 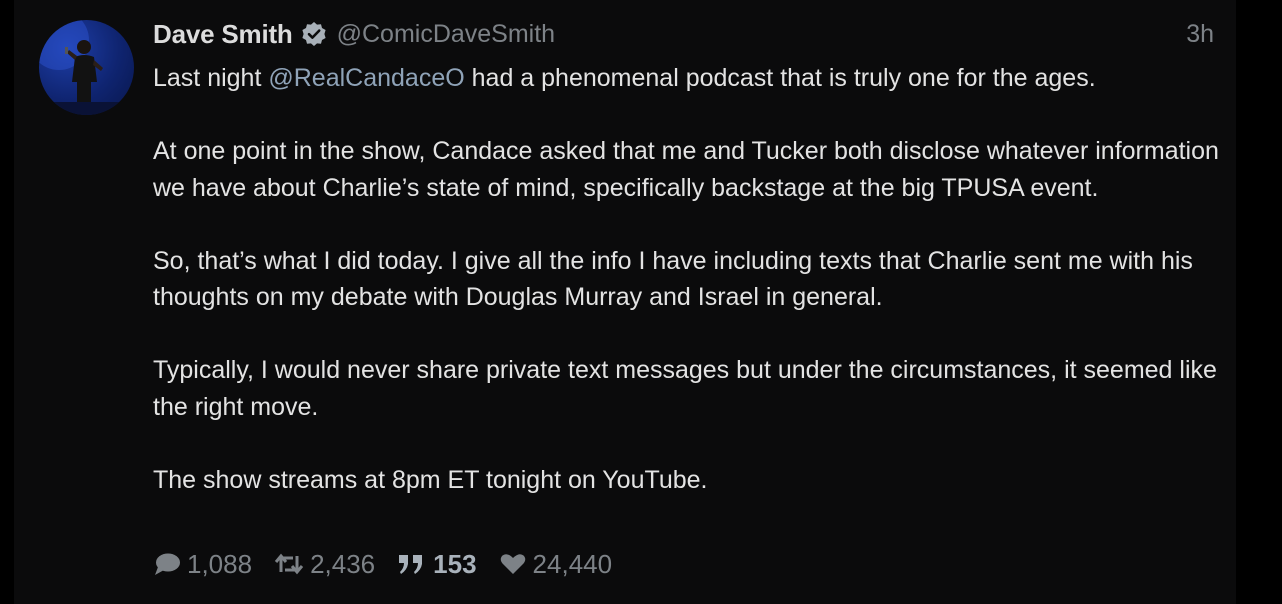 What do you see at coordinates (289, 564) in the screenshot?
I see `retweet-arrows-icon` at bounding box center [289, 564].